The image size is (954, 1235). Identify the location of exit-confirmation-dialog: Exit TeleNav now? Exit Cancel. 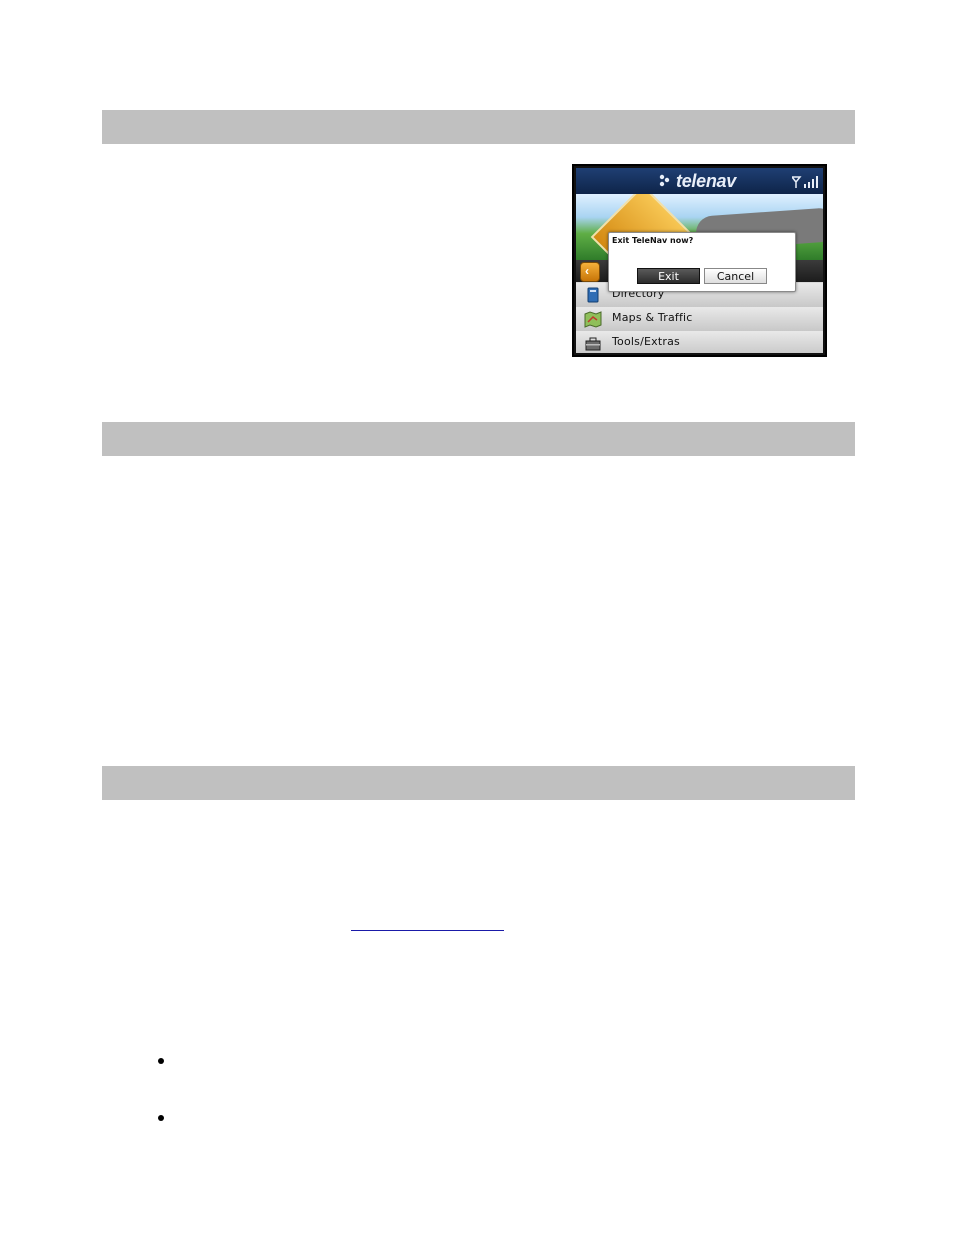
(702, 262).